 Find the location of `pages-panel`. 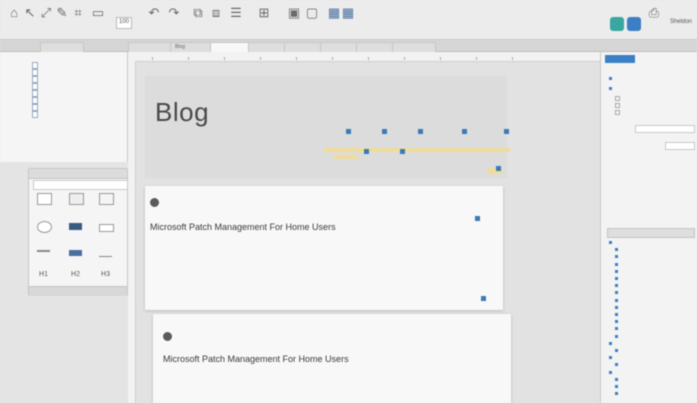

pages-panel is located at coordinates (64, 107).